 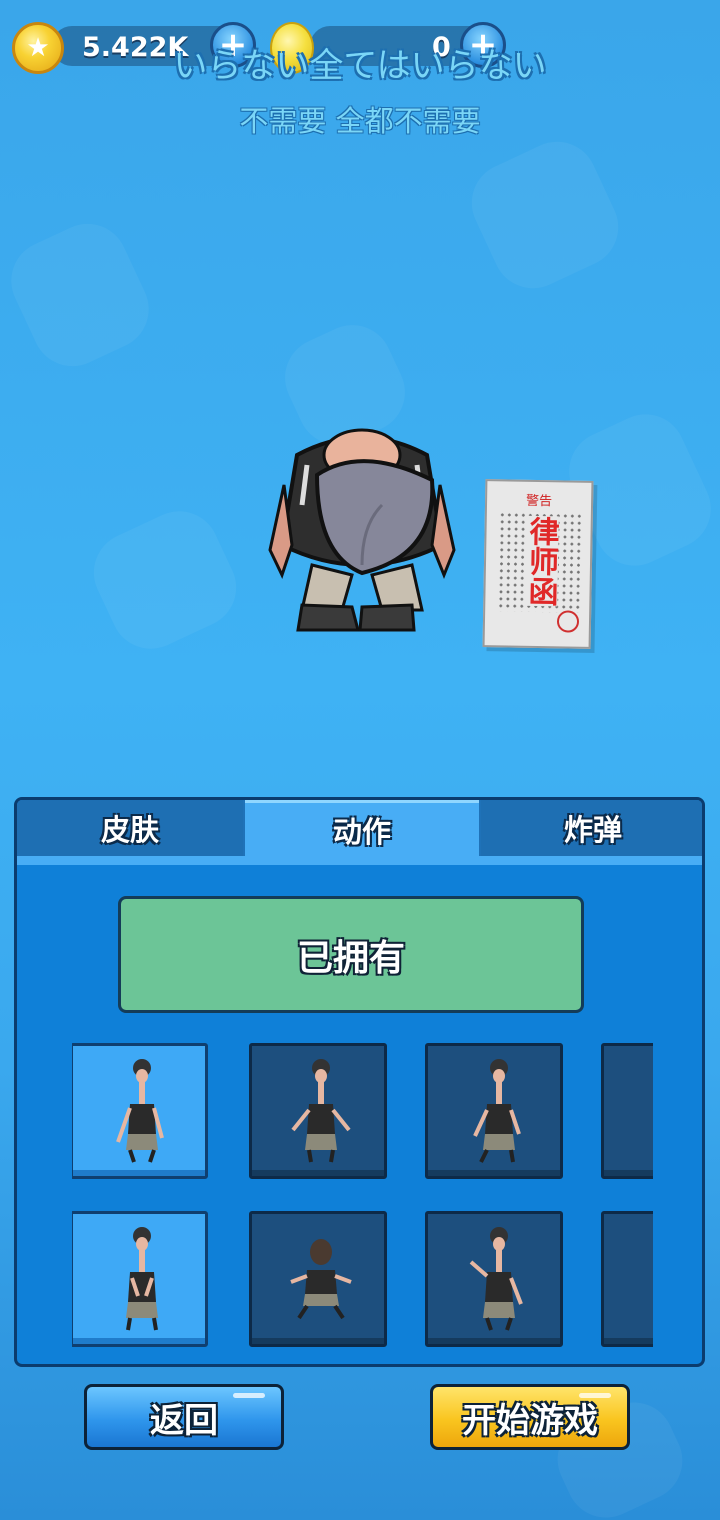 I want to click on letter-title: 律师函, so click(x=540, y=561).